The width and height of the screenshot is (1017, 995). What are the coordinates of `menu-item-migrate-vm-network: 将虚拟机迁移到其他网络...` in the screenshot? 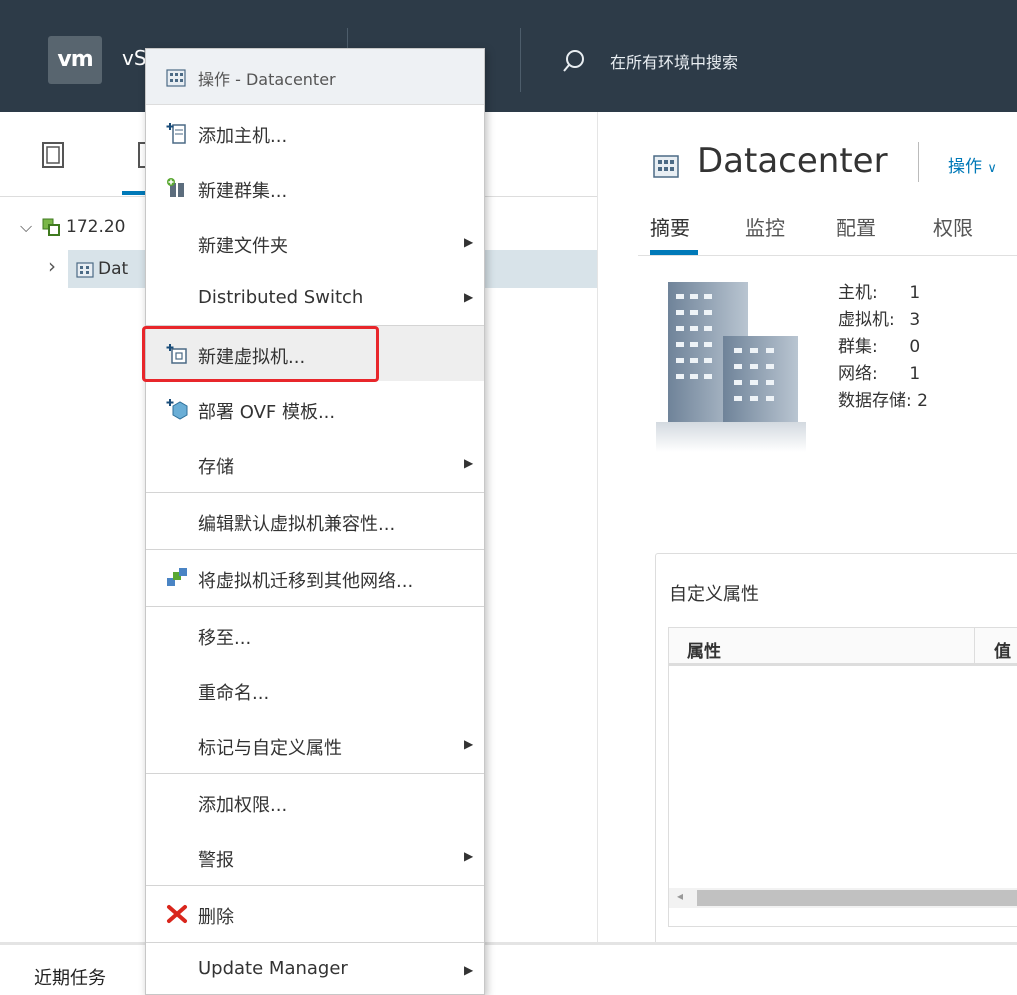 It's located at (315, 577).